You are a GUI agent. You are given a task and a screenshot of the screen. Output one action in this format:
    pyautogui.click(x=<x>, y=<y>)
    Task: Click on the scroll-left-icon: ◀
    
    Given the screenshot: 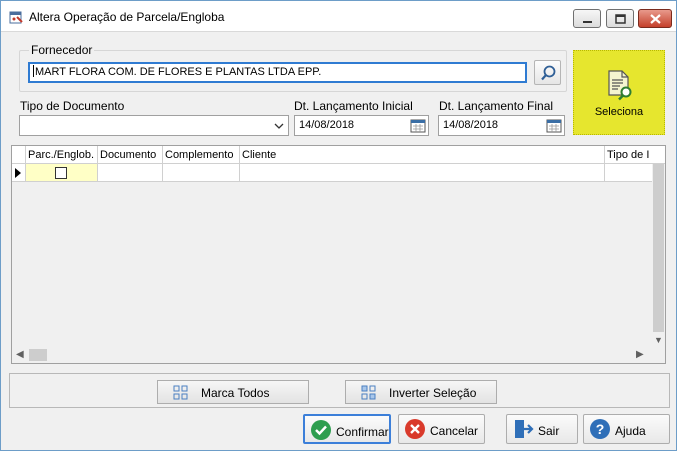 What is the action you would take?
    pyautogui.click(x=20, y=354)
    